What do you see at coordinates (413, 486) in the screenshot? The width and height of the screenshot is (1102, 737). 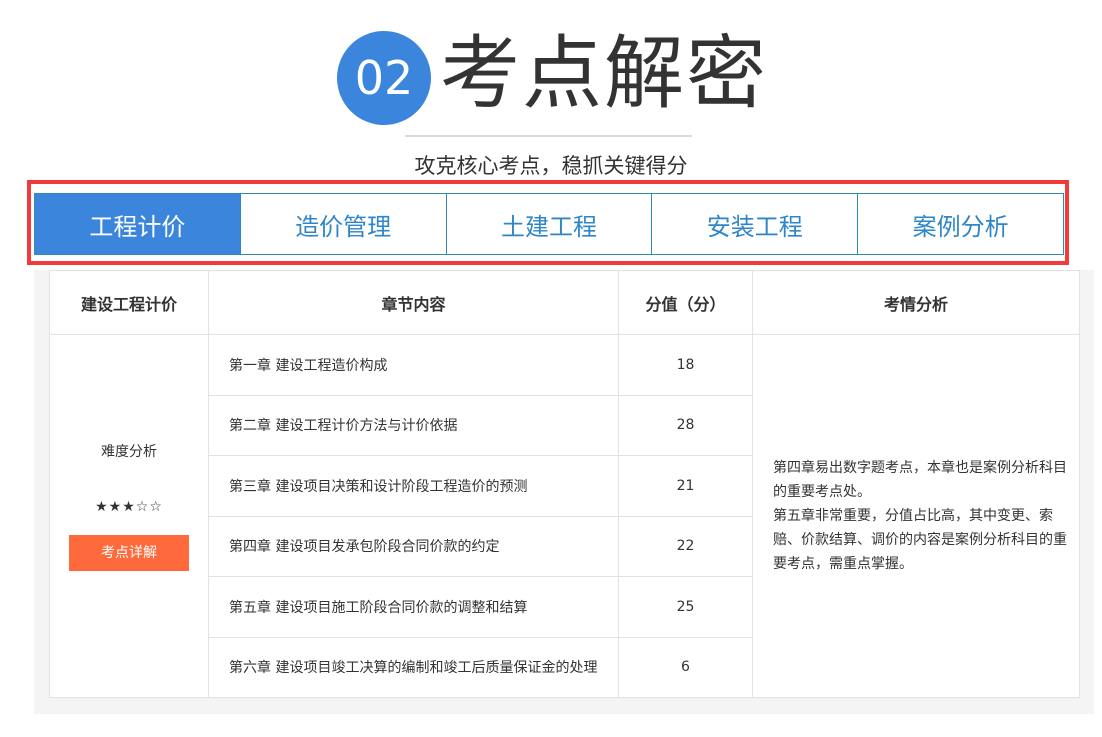 I see `chapter-cell: 第三章 建设项目决策和设计阶段工程造价的预测` at bounding box center [413, 486].